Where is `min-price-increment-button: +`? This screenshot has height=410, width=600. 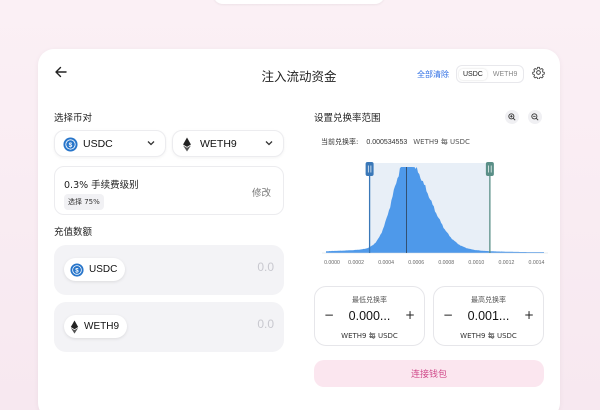 min-price-increment-button: + is located at coordinates (410, 316).